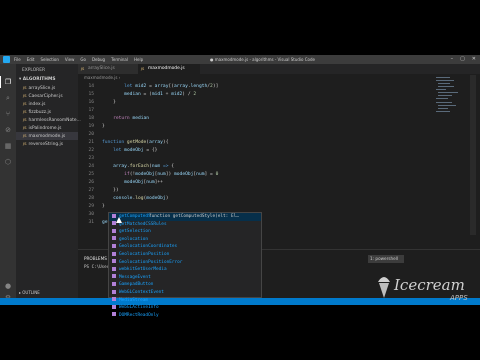  What do you see at coordinates (108, 69) in the screenshot?
I see `tab-arrayslice: JS arraySlice.js` at bounding box center [108, 69].